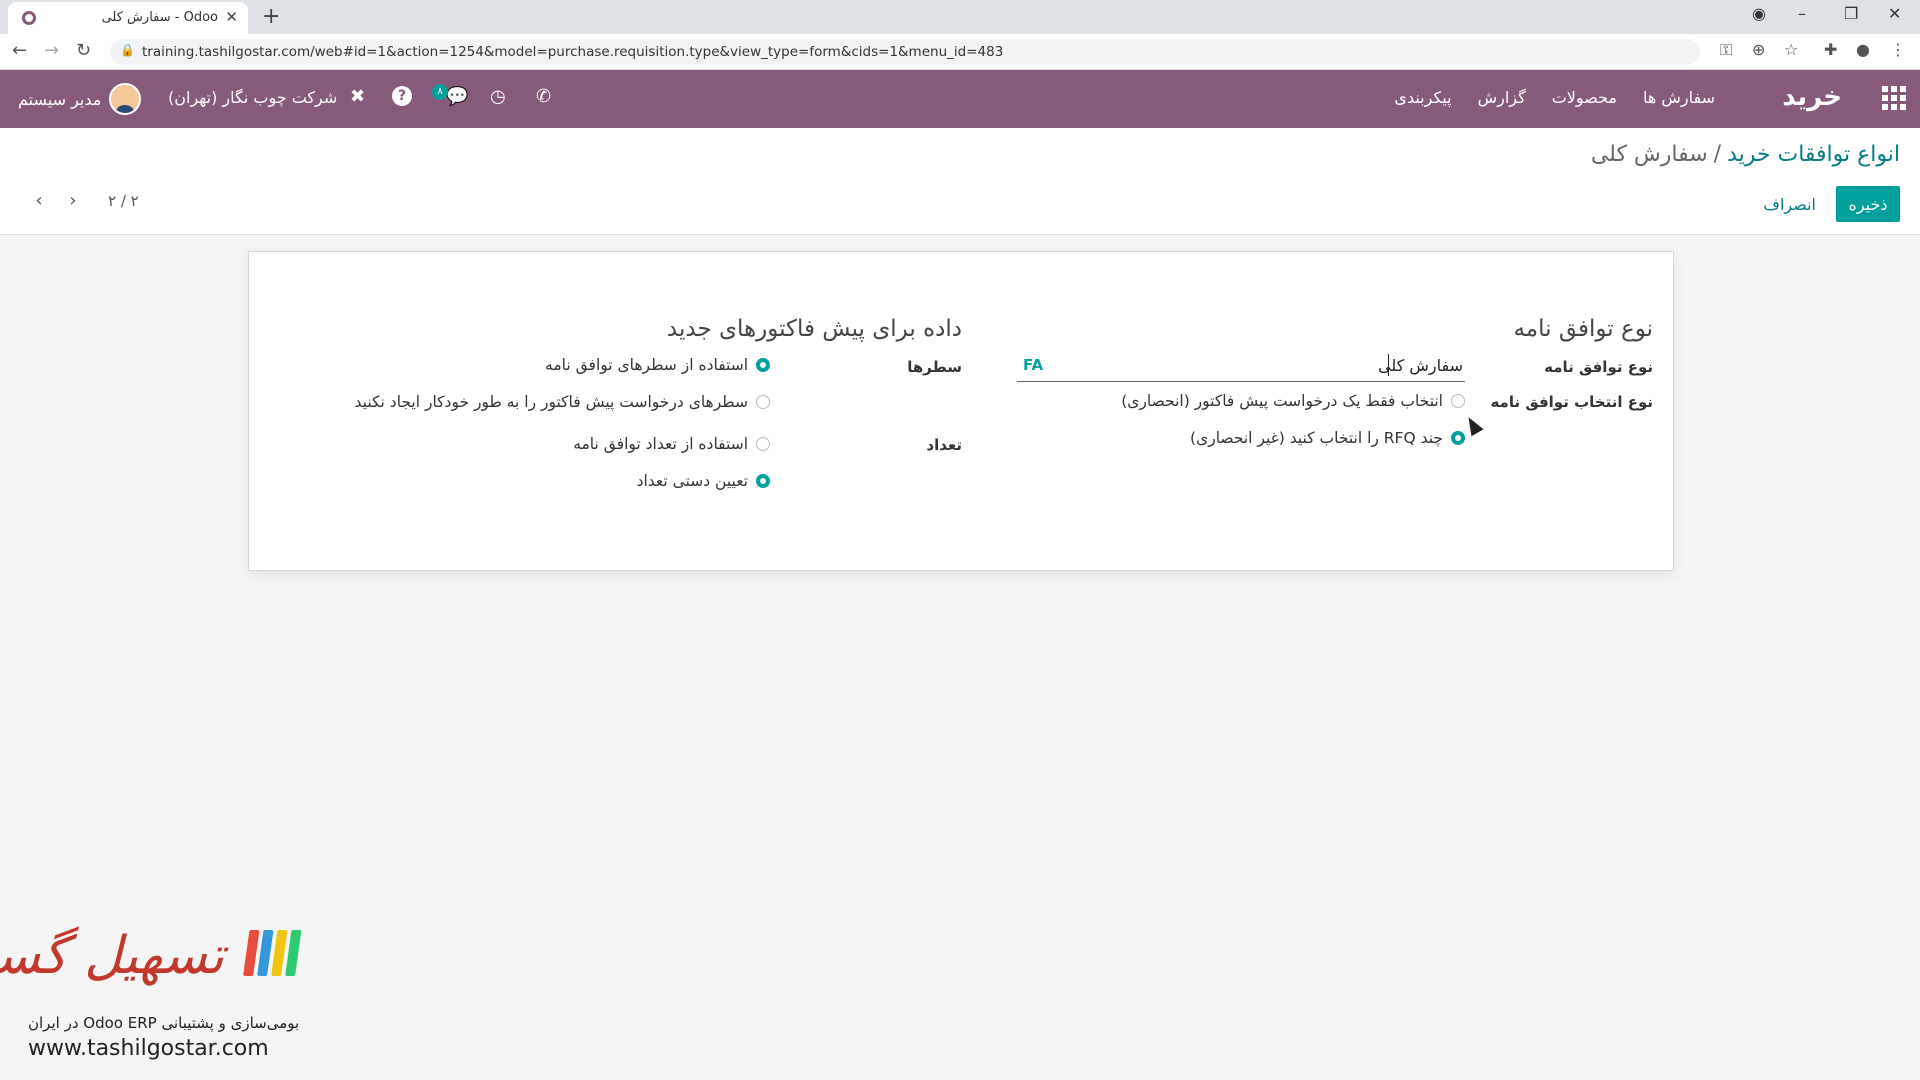 The width and height of the screenshot is (1920, 1080). Describe the element at coordinates (814, 329) in the screenshot. I see `rfq-group-title: داده برای پیش فاکتورهای جدید` at that location.